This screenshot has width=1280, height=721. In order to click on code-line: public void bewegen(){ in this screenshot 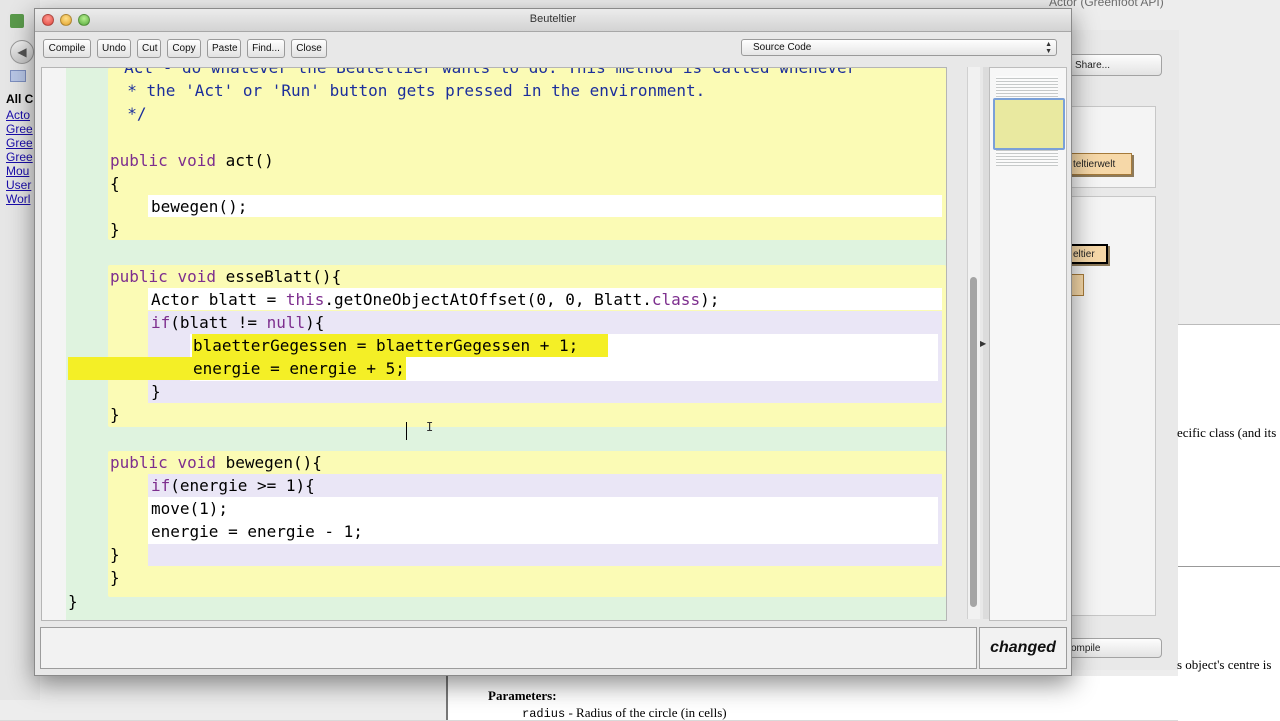, I will do `click(216, 462)`.